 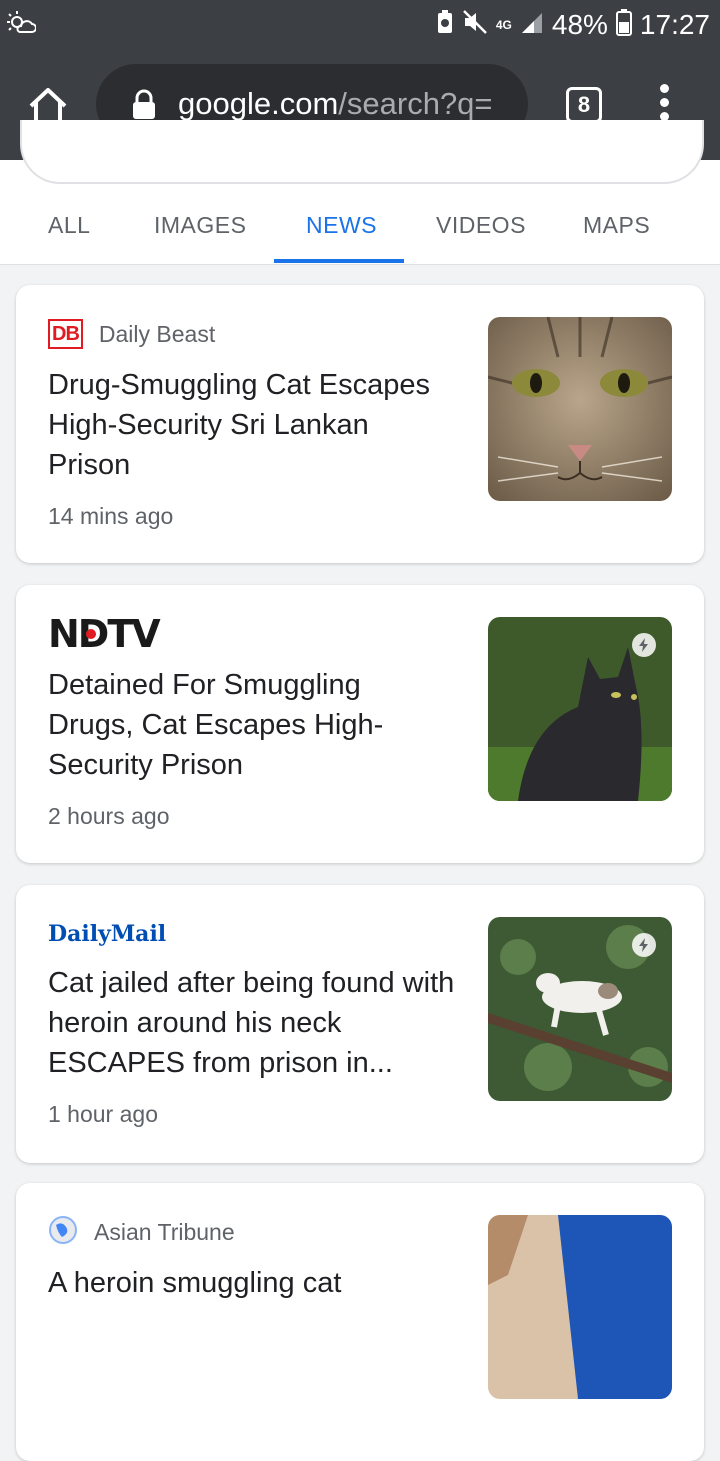 What do you see at coordinates (248, 1283) in the screenshot?
I see `headline: A heroin smuggling cat` at bounding box center [248, 1283].